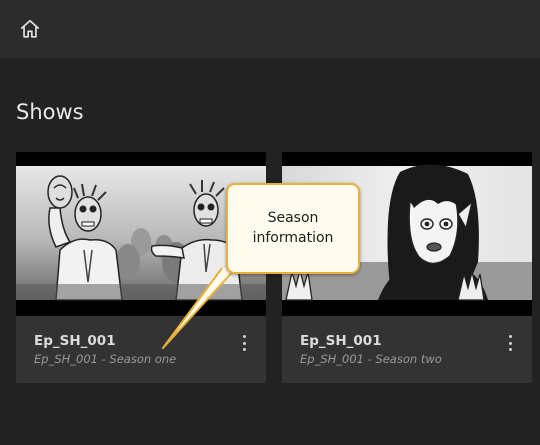 Image resolution: width=540 pixels, height=445 pixels. I want to click on show-subtitle: Ep_SH_001 - Season one, so click(105, 359).